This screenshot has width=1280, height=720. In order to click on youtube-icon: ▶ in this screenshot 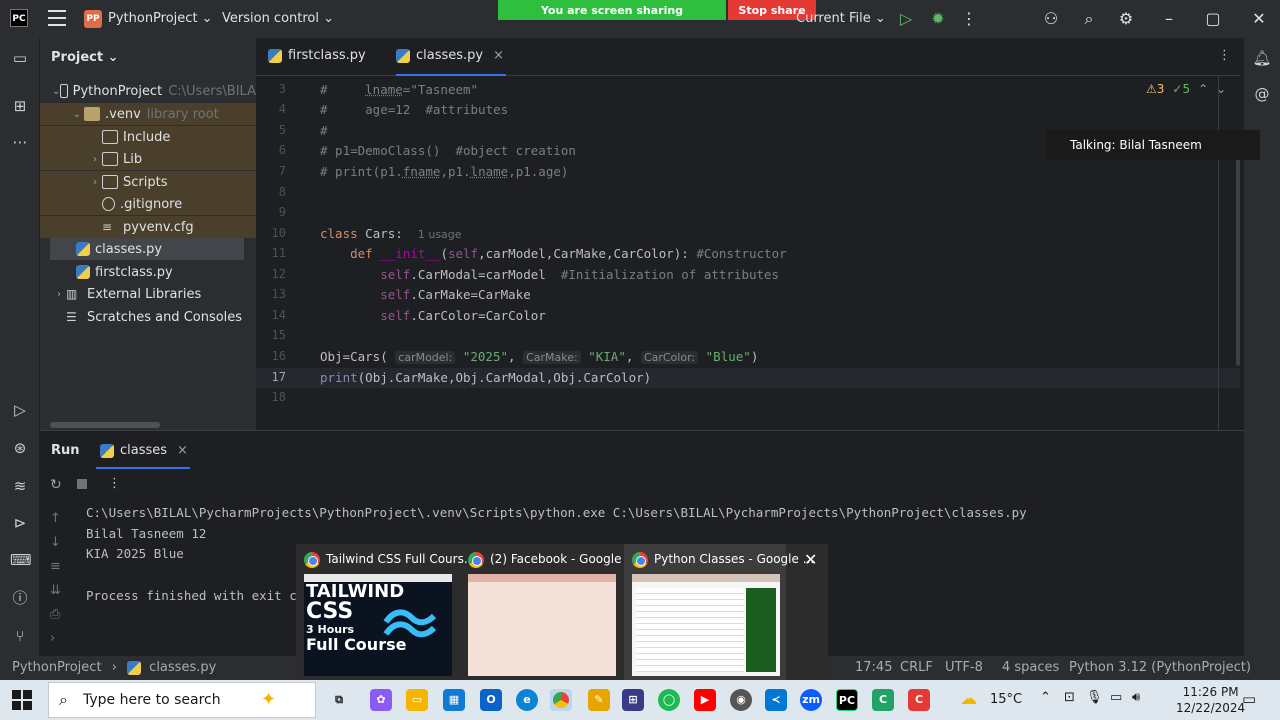, I will do `click(705, 700)`.